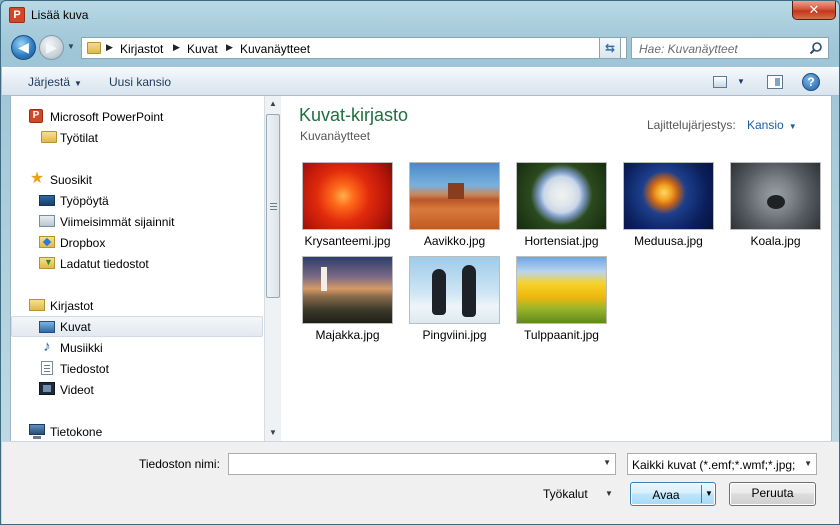 This screenshot has width=840, height=525. What do you see at coordinates (137, 305) in the screenshot?
I see `sidebar-item-libraries: Kirjastot` at bounding box center [137, 305].